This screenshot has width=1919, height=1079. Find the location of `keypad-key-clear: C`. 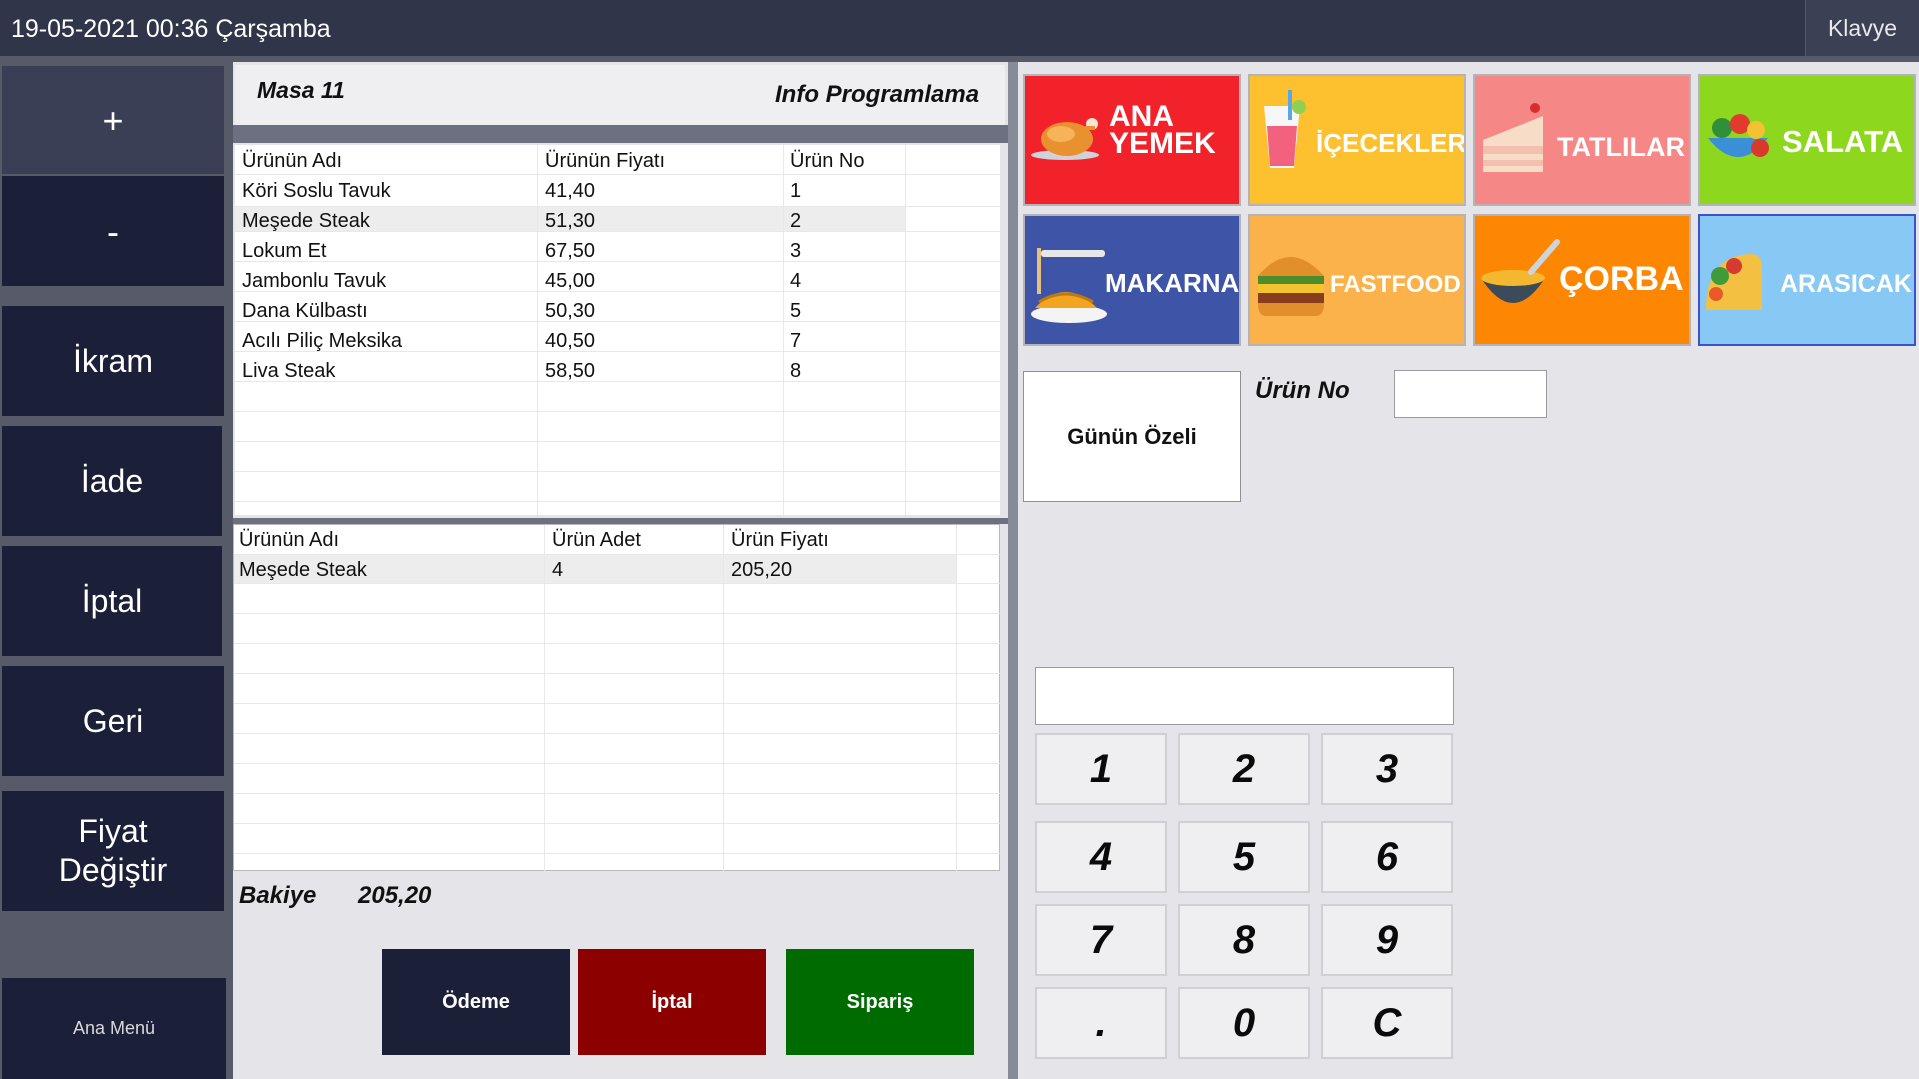

keypad-key-clear: C is located at coordinates (1387, 1023).